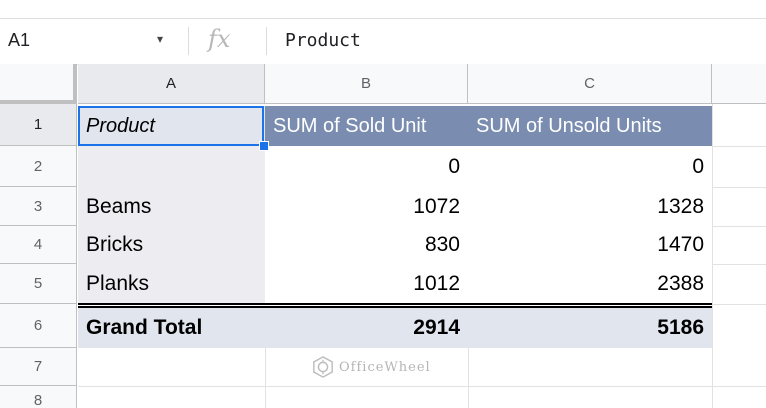  Describe the element at coordinates (171, 328) in the screenshot. I see `cell-a6: Grand Total` at that location.